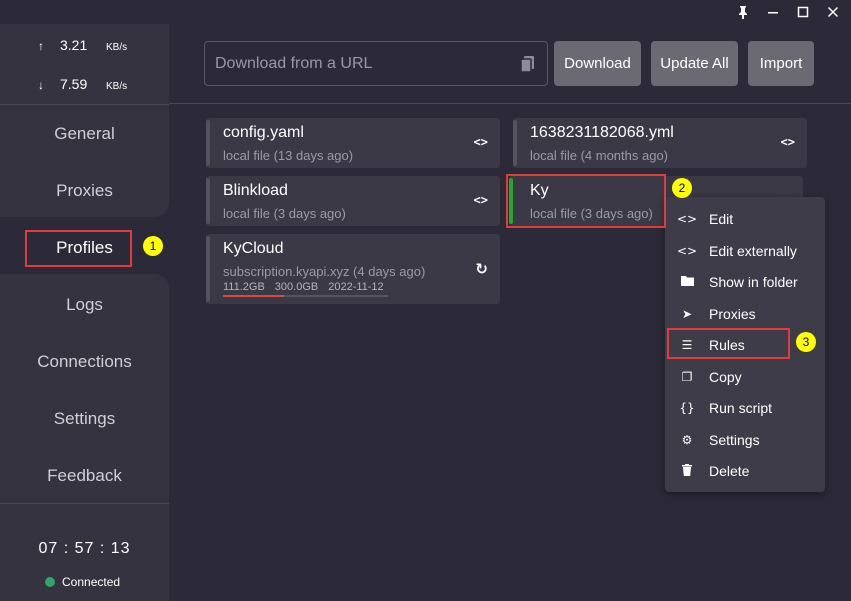  I want to click on profile-title: config.yaml, so click(263, 132).